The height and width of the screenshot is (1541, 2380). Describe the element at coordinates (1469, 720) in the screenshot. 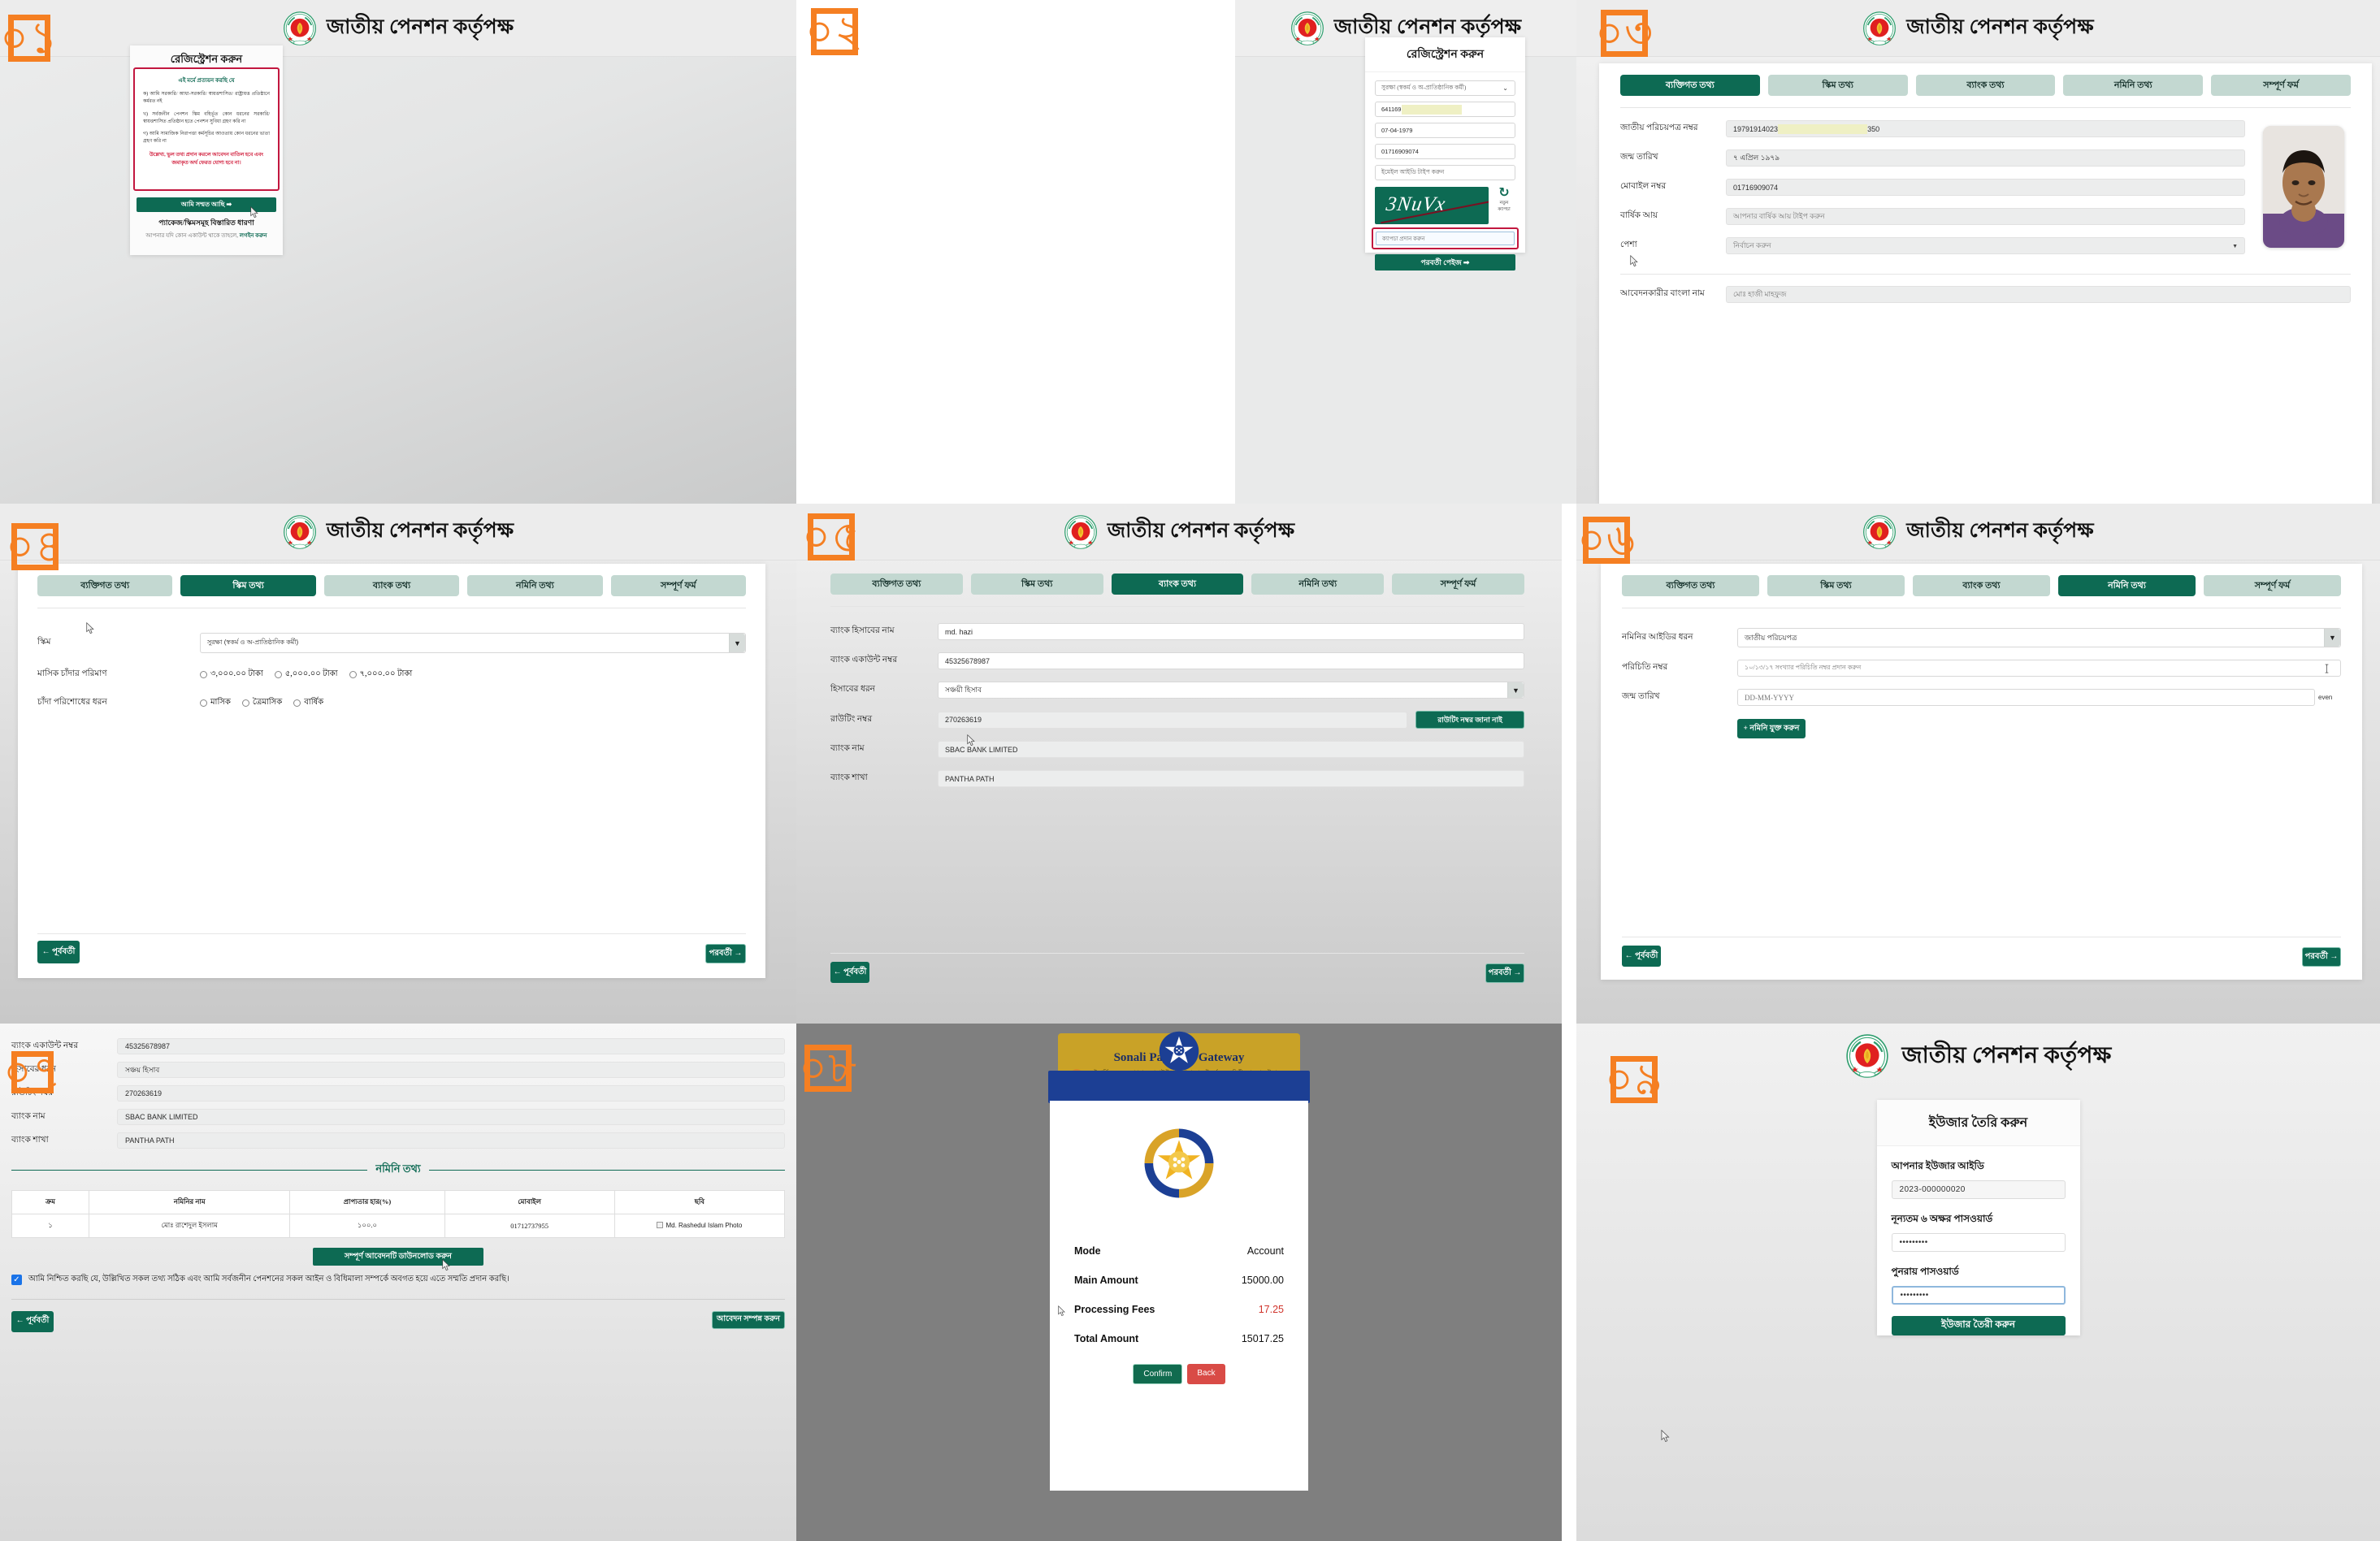

I see `routing-help-button: রাউটিং নম্বর জানা নাই` at that location.